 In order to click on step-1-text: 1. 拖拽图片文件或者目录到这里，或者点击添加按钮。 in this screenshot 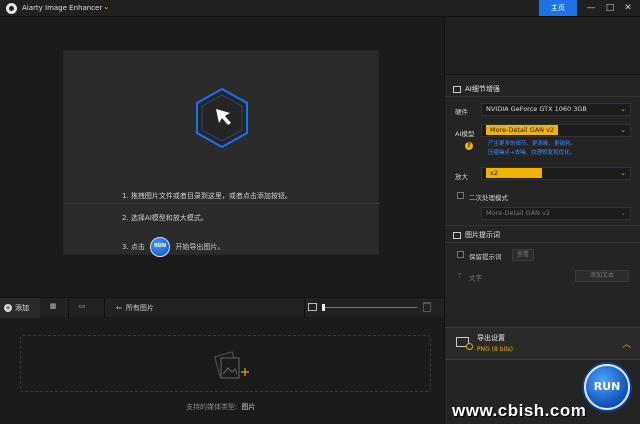, I will do `click(207, 196)`.